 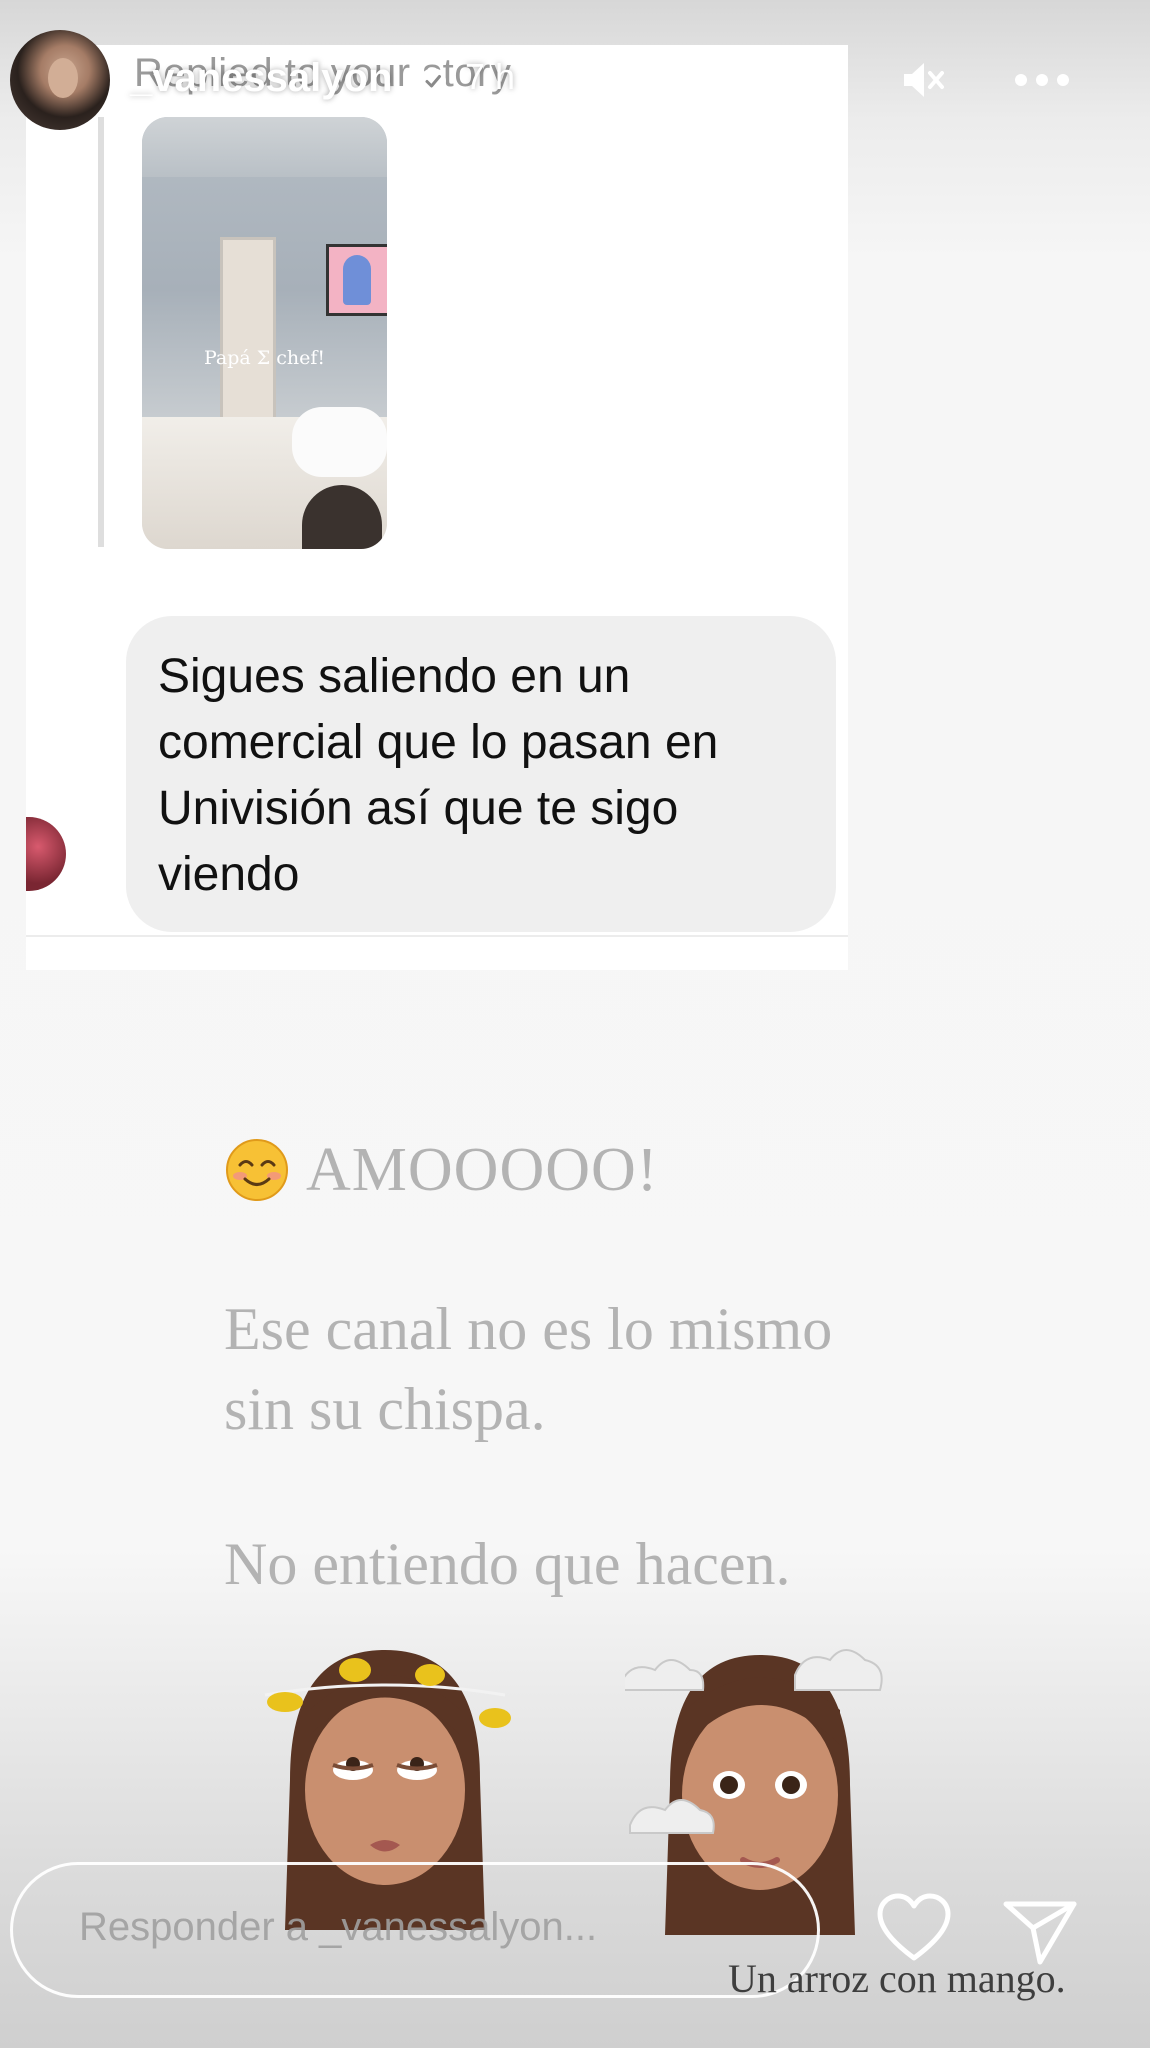 What do you see at coordinates (101, 332) in the screenshot?
I see `quote-bar` at bounding box center [101, 332].